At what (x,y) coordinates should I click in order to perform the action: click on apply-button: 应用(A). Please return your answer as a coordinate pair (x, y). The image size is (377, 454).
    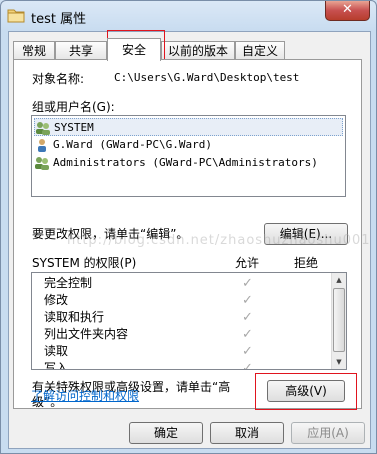
    Looking at the image, I should click on (328, 433).